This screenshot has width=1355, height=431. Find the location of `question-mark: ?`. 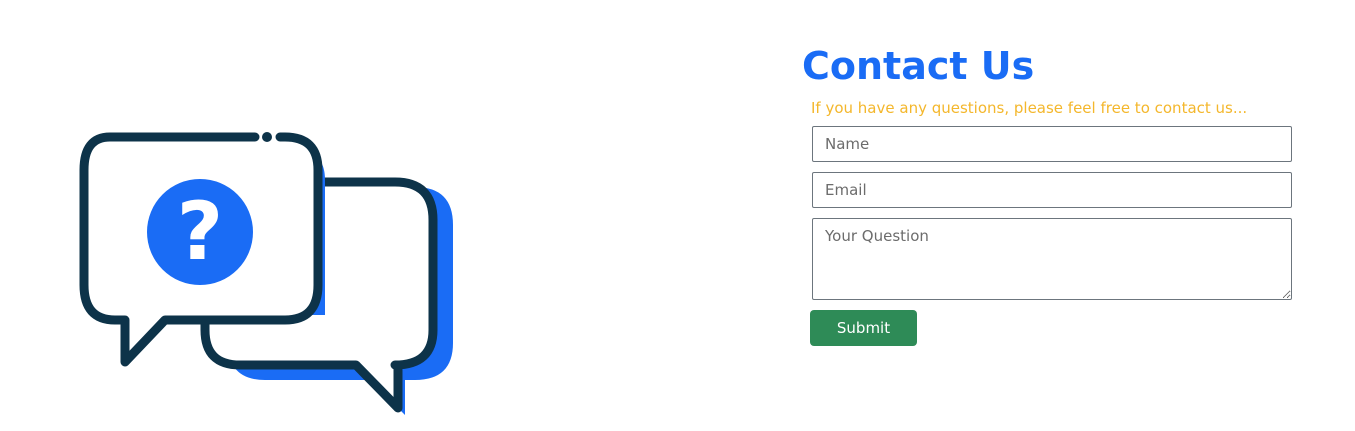

question-mark: ? is located at coordinates (200, 231).